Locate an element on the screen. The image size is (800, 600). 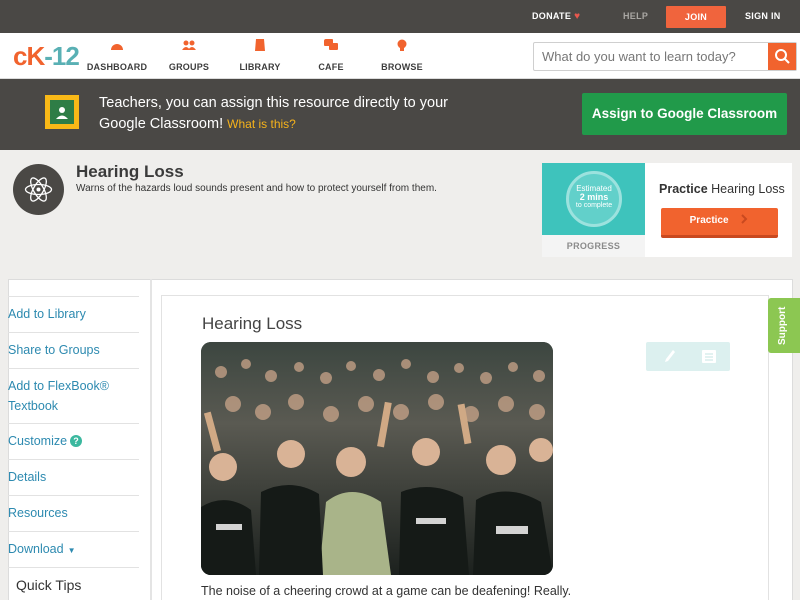
donate-link: DONATE ♥ is located at coordinates (556, 16).